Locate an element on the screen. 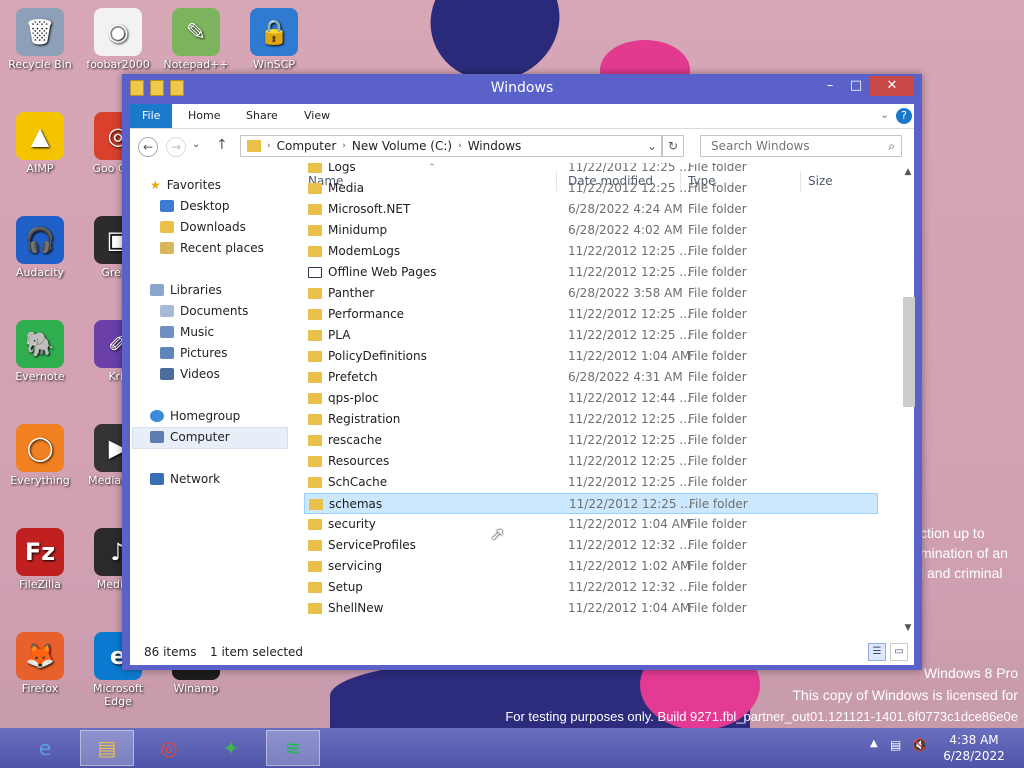  file-row: Logs 11/22/2012 12:25 ... File folder is located at coordinates (591, 170).